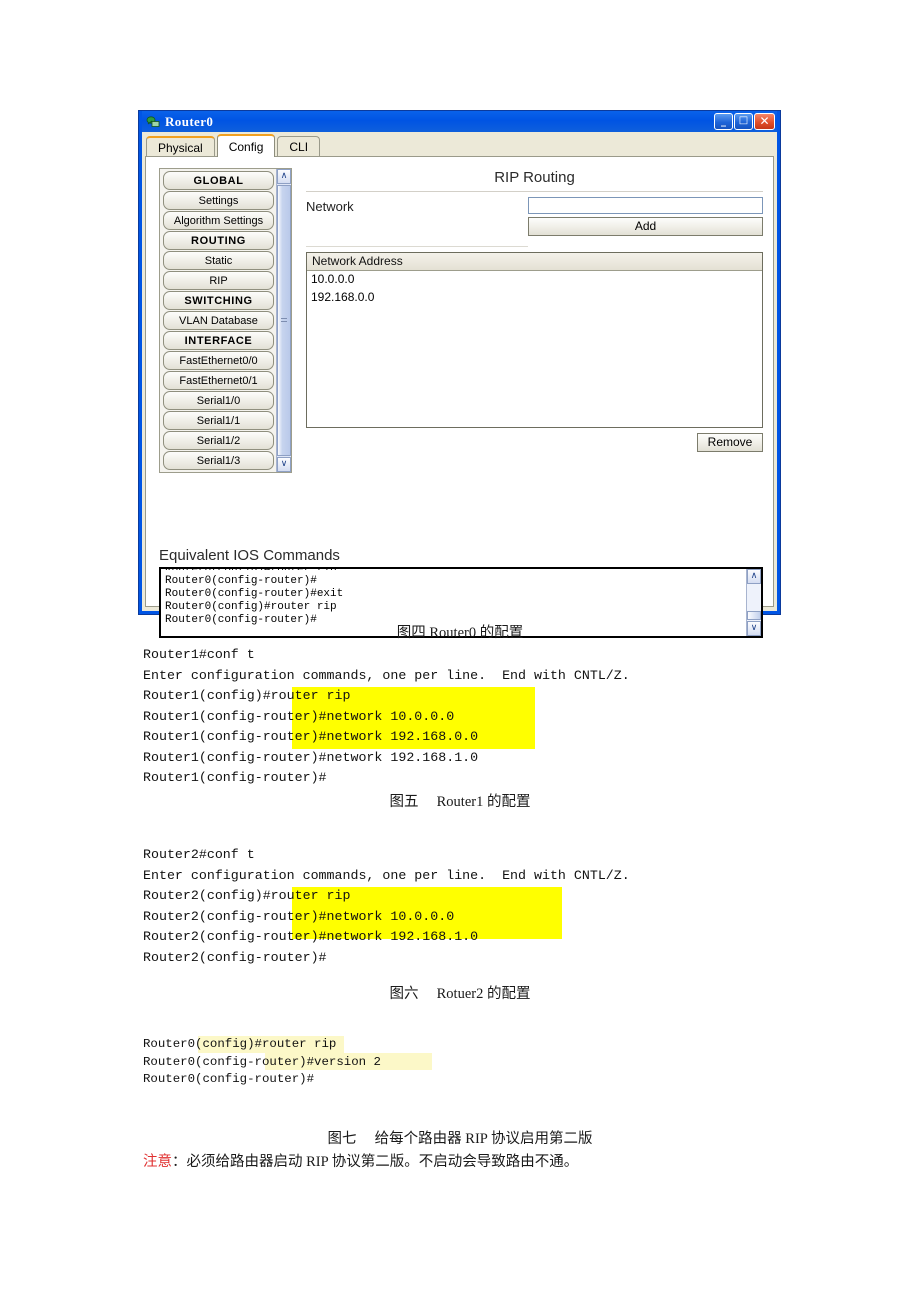 The width and height of the screenshot is (920, 1302). I want to click on remove-button-row: Remove, so click(534, 442).